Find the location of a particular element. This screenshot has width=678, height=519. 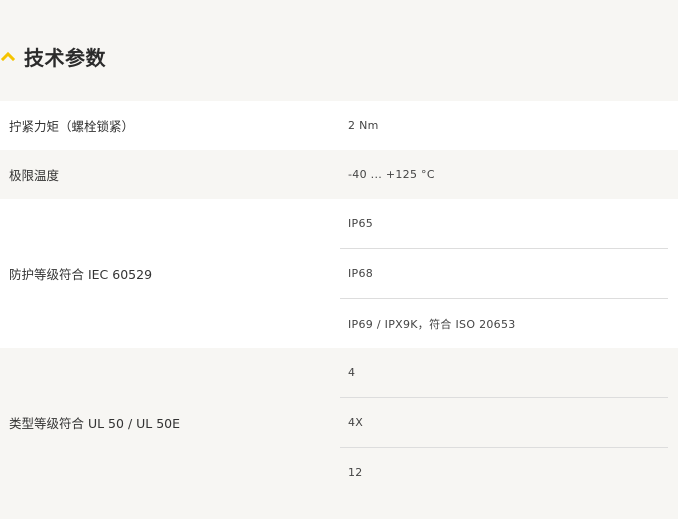

row-value: -40 ... +125 °C is located at coordinates (391, 174).